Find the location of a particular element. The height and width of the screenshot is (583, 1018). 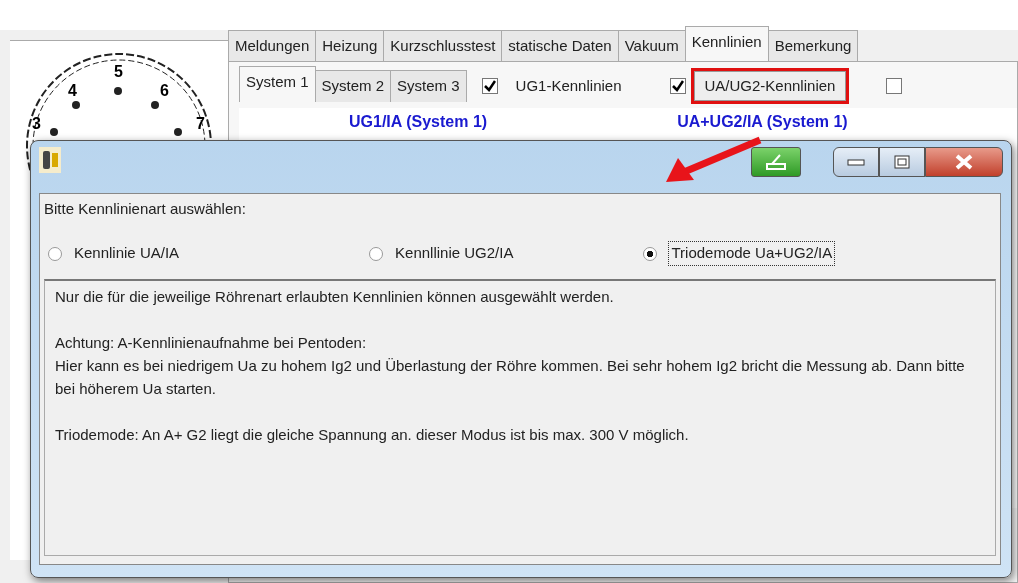

chart-title: UA+UG2/IA (System 1) is located at coordinates (762, 122).